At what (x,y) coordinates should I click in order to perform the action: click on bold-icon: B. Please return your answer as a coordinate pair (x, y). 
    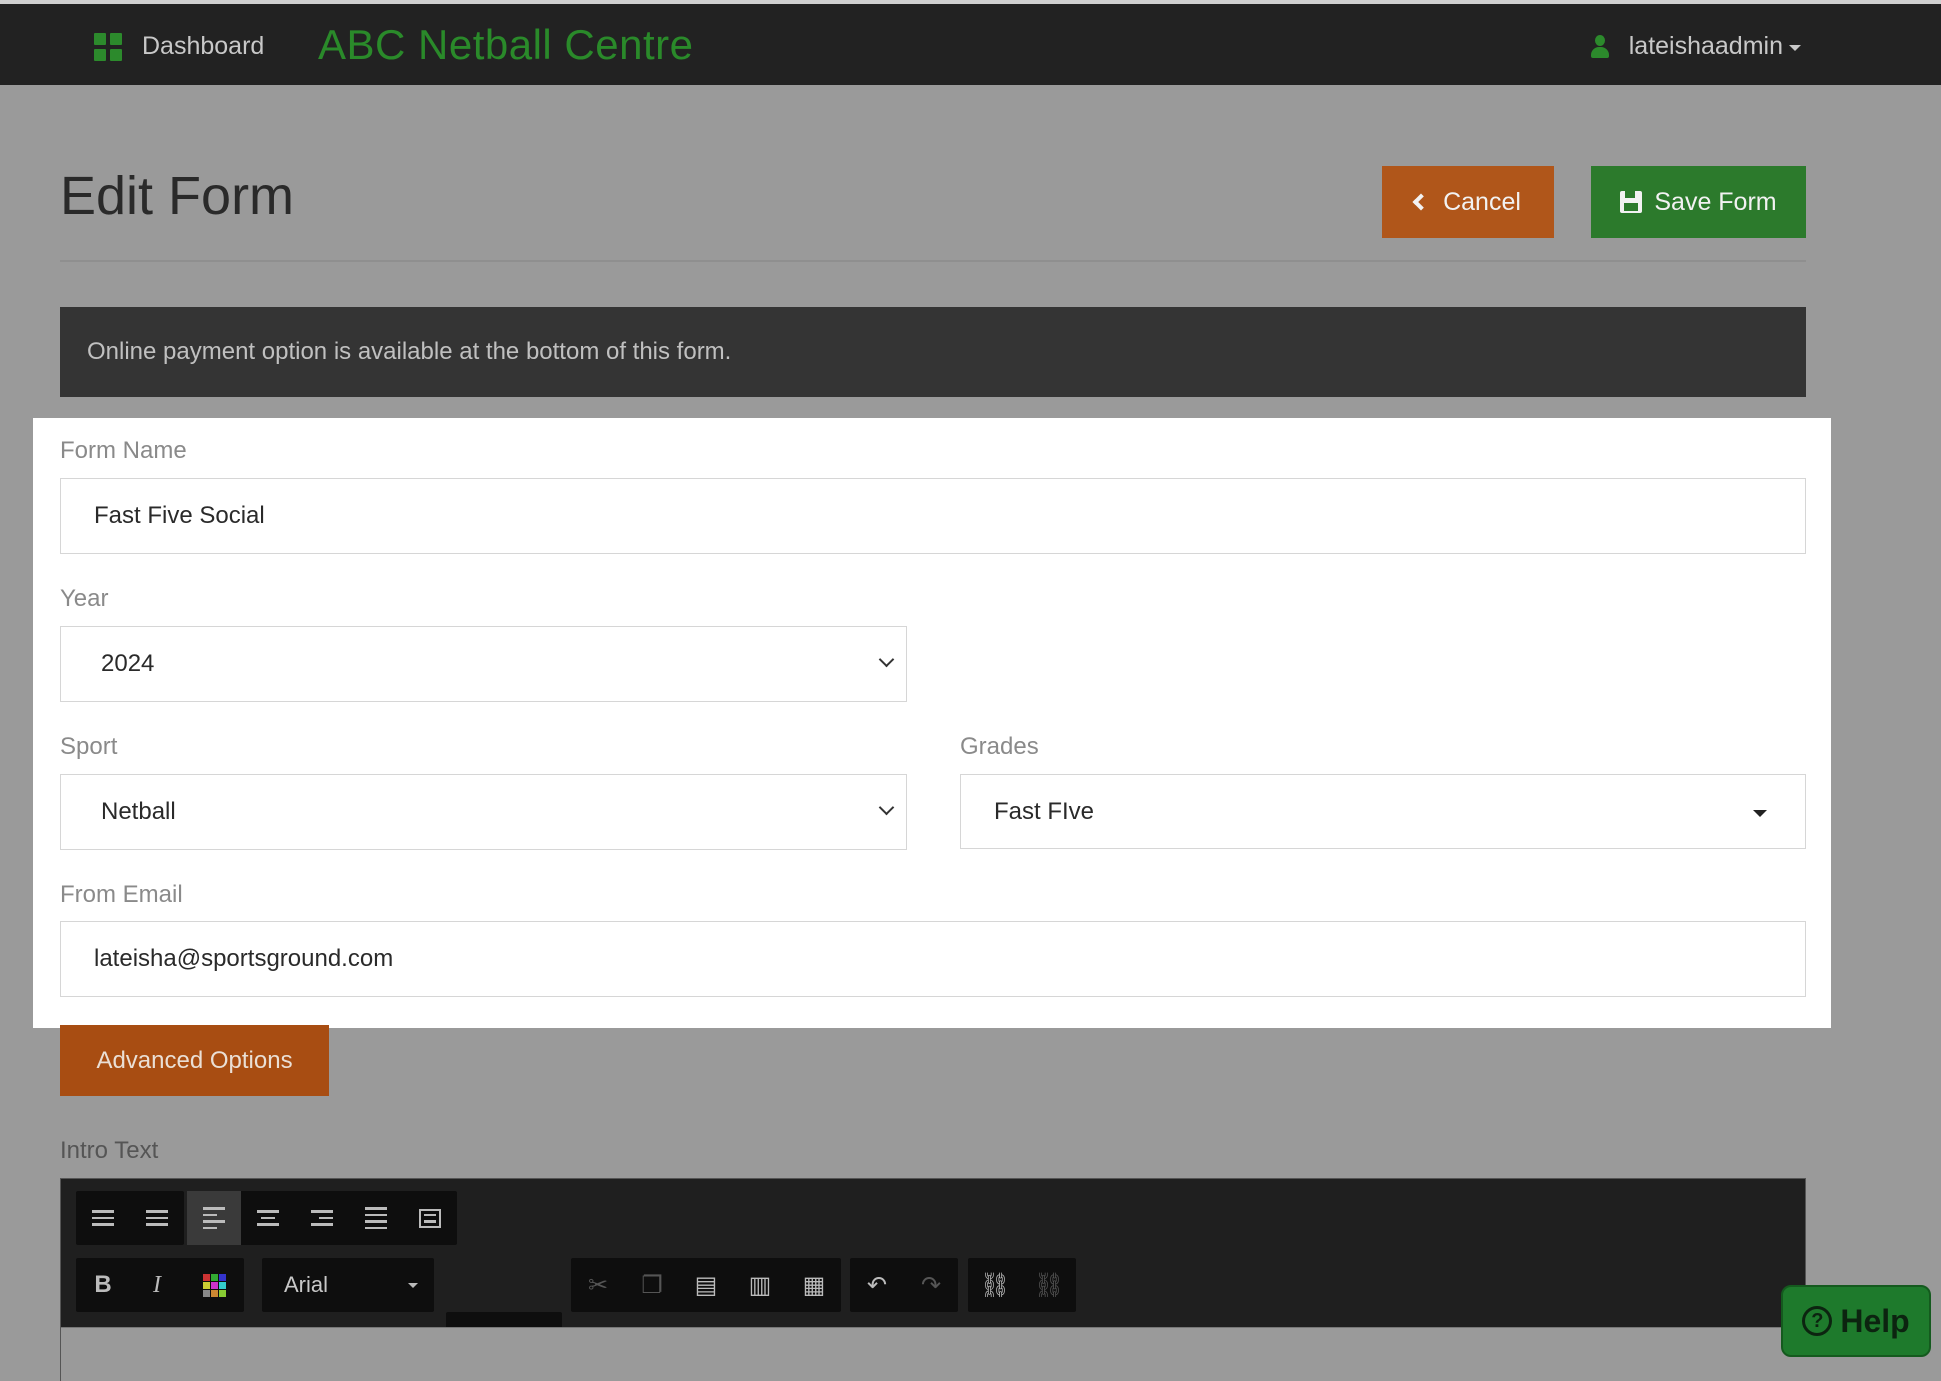
    Looking at the image, I should click on (103, 1284).